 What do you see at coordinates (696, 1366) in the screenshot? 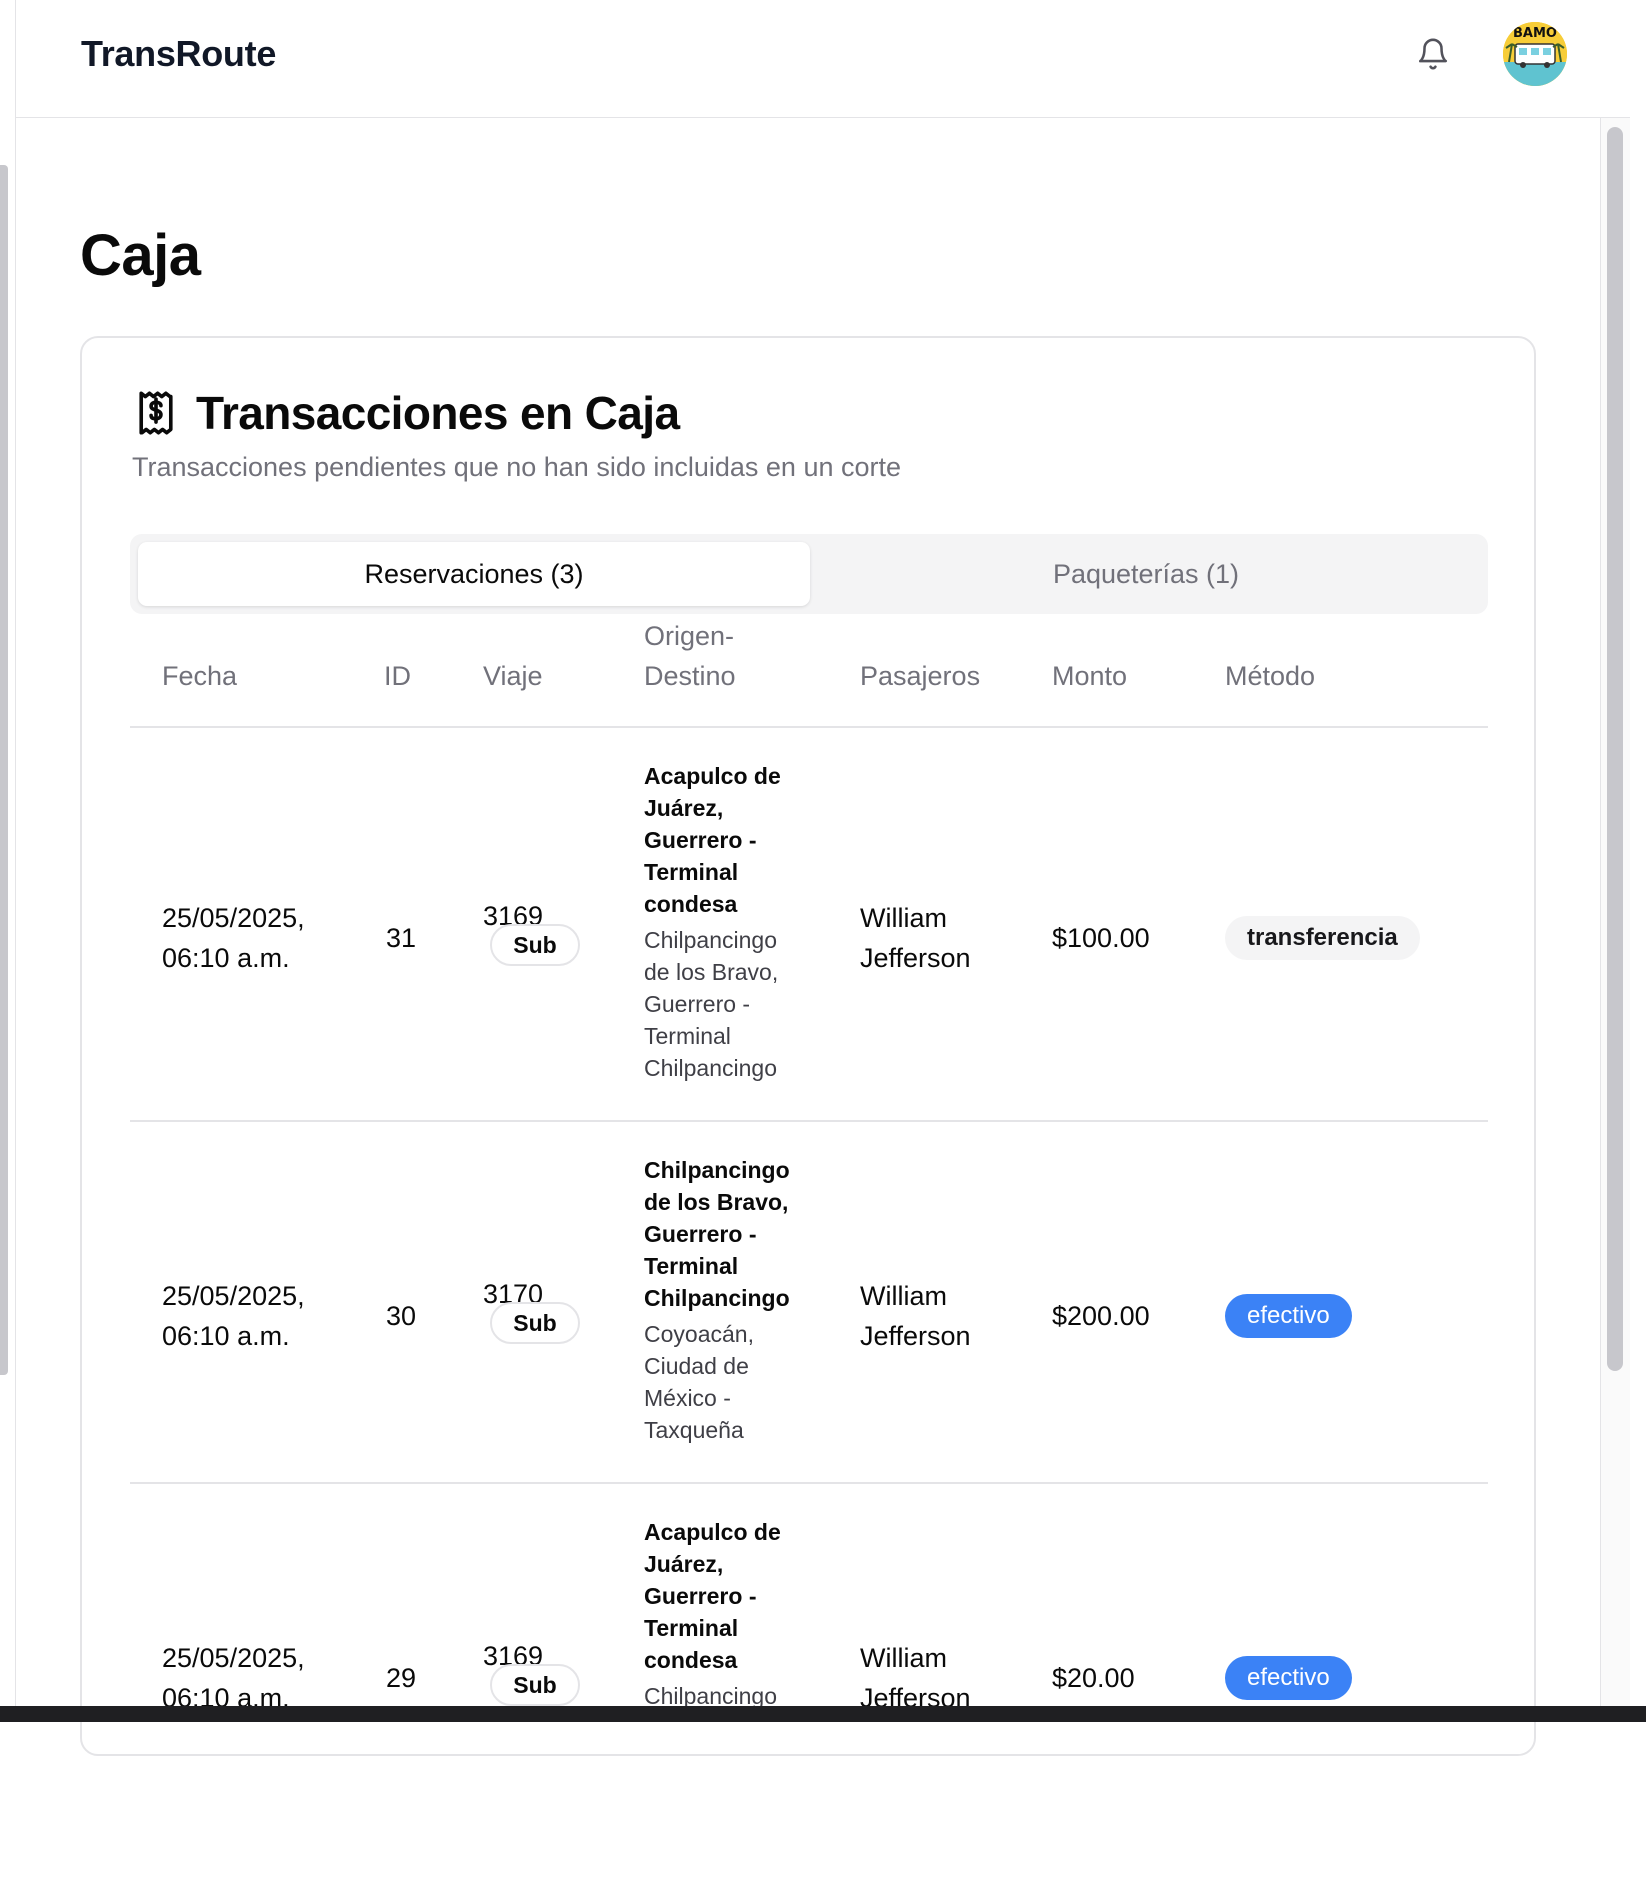
I see `destination-line: Ciudad de` at bounding box center [696, 1366].